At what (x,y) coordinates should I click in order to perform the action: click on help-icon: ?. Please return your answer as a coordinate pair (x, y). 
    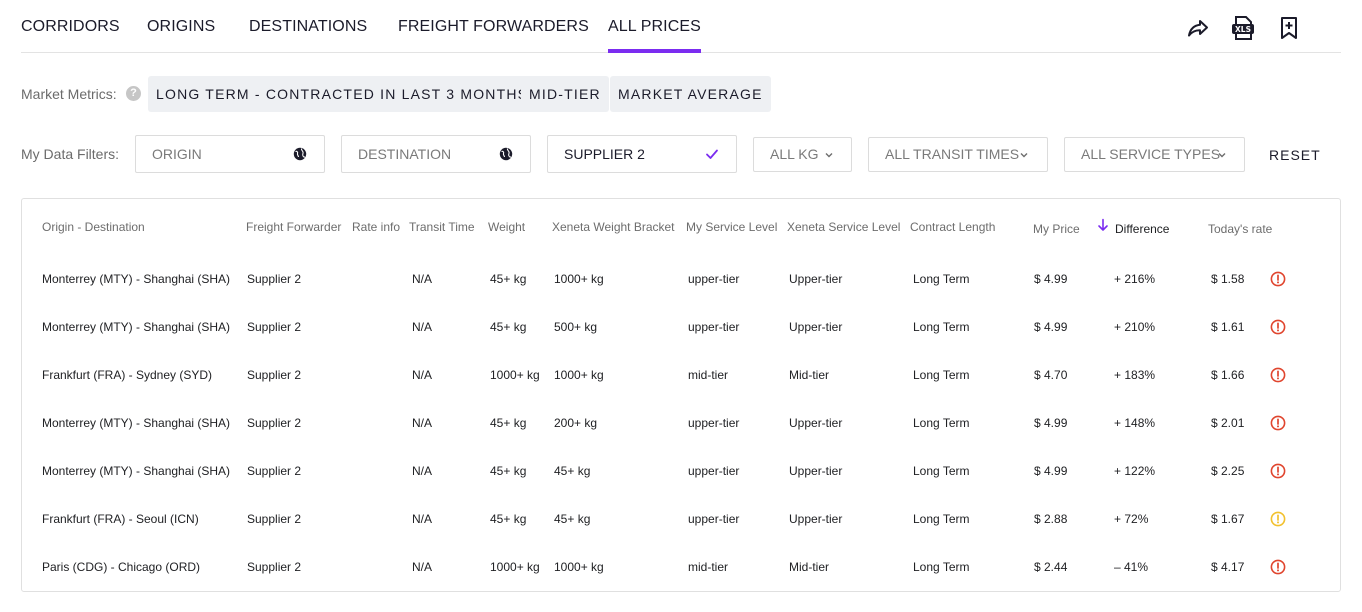
    Looking at the image, I should click on (133, 93).